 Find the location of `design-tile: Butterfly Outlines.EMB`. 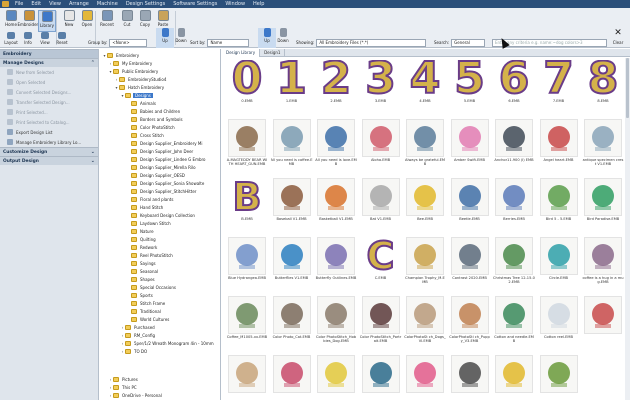

design-tile: Butterfly Outlines.EMB is located at coordinates (336, 264).